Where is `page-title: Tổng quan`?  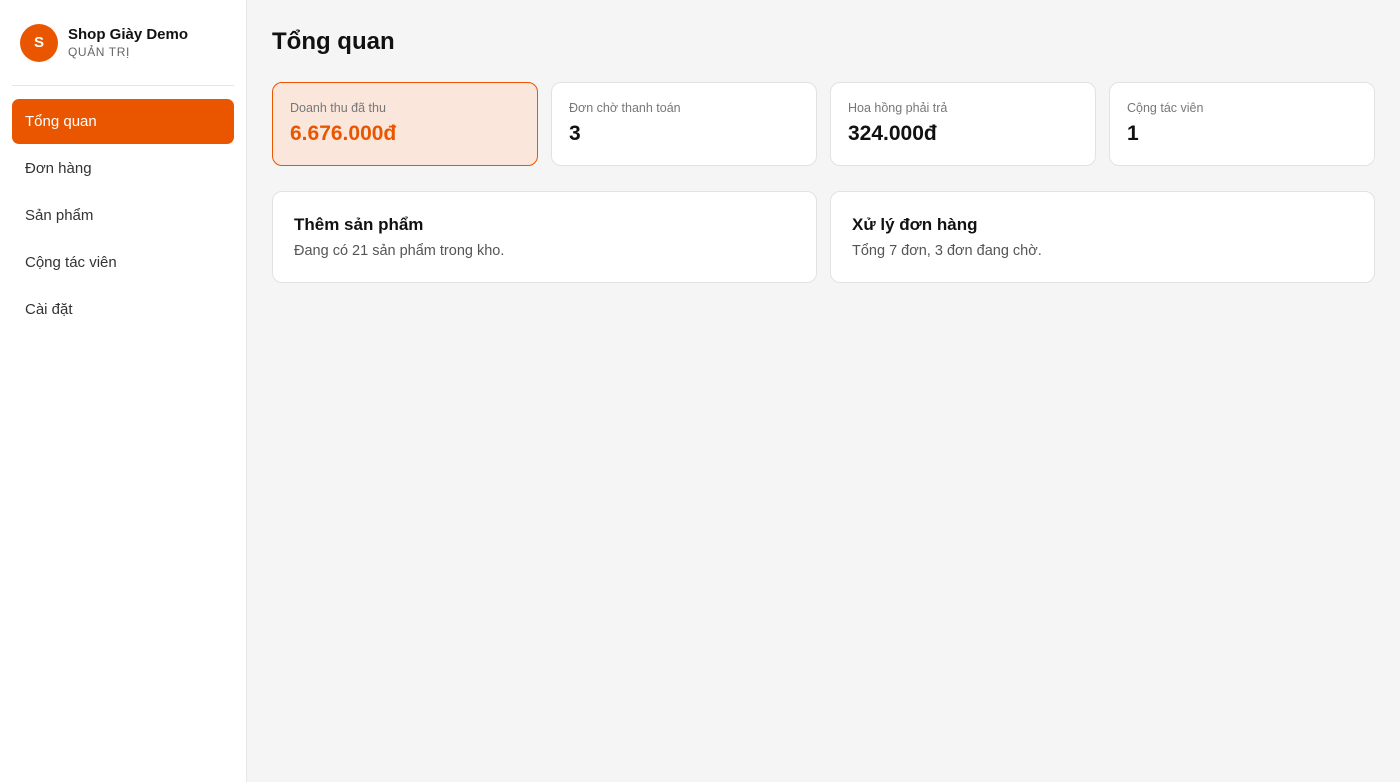 page-title: Tổng quan is located at coordinates (333, 41).